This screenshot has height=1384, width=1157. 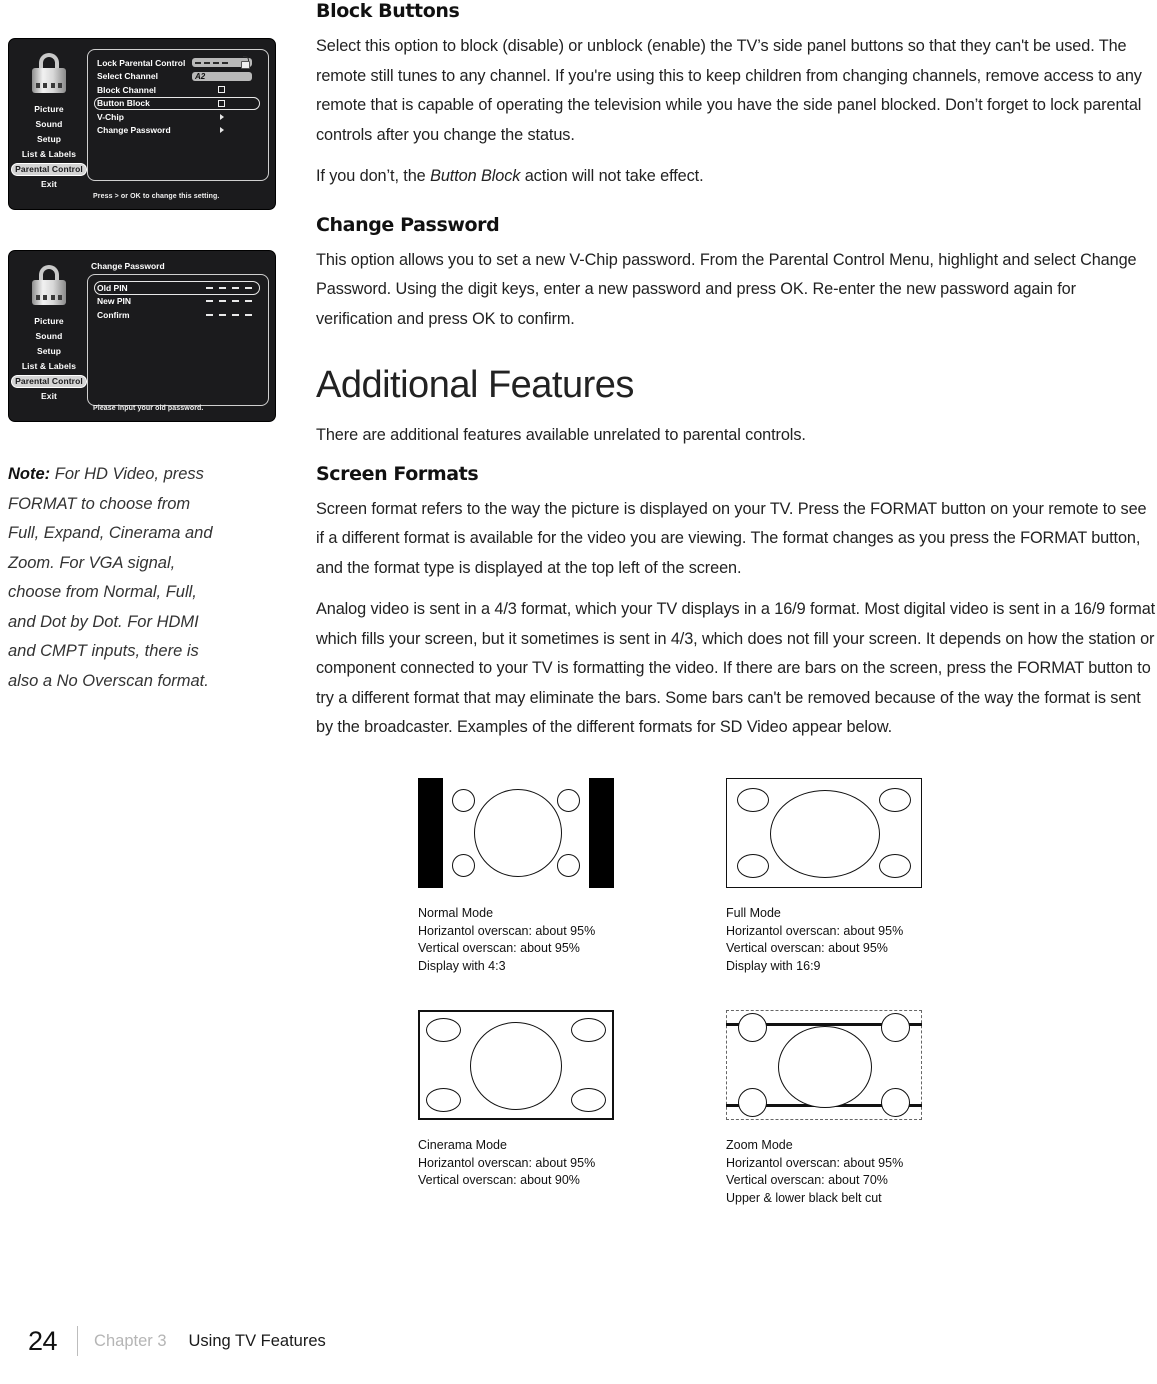 I want to click on osd1-sidebar-item-sound: Sound, so click(x=49, y=124).